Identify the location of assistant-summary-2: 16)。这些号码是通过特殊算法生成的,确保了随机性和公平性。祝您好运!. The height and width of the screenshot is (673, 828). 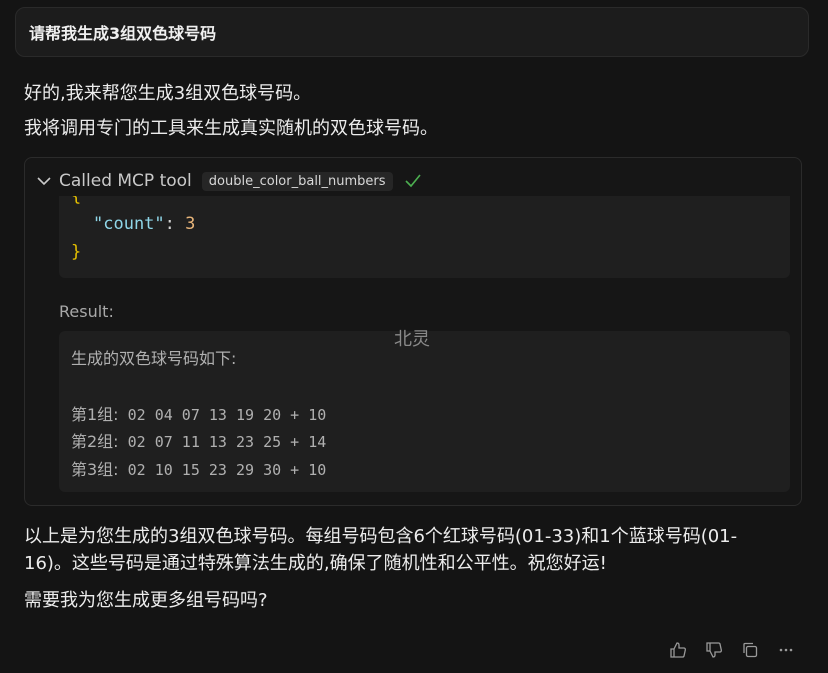
(315, 563).